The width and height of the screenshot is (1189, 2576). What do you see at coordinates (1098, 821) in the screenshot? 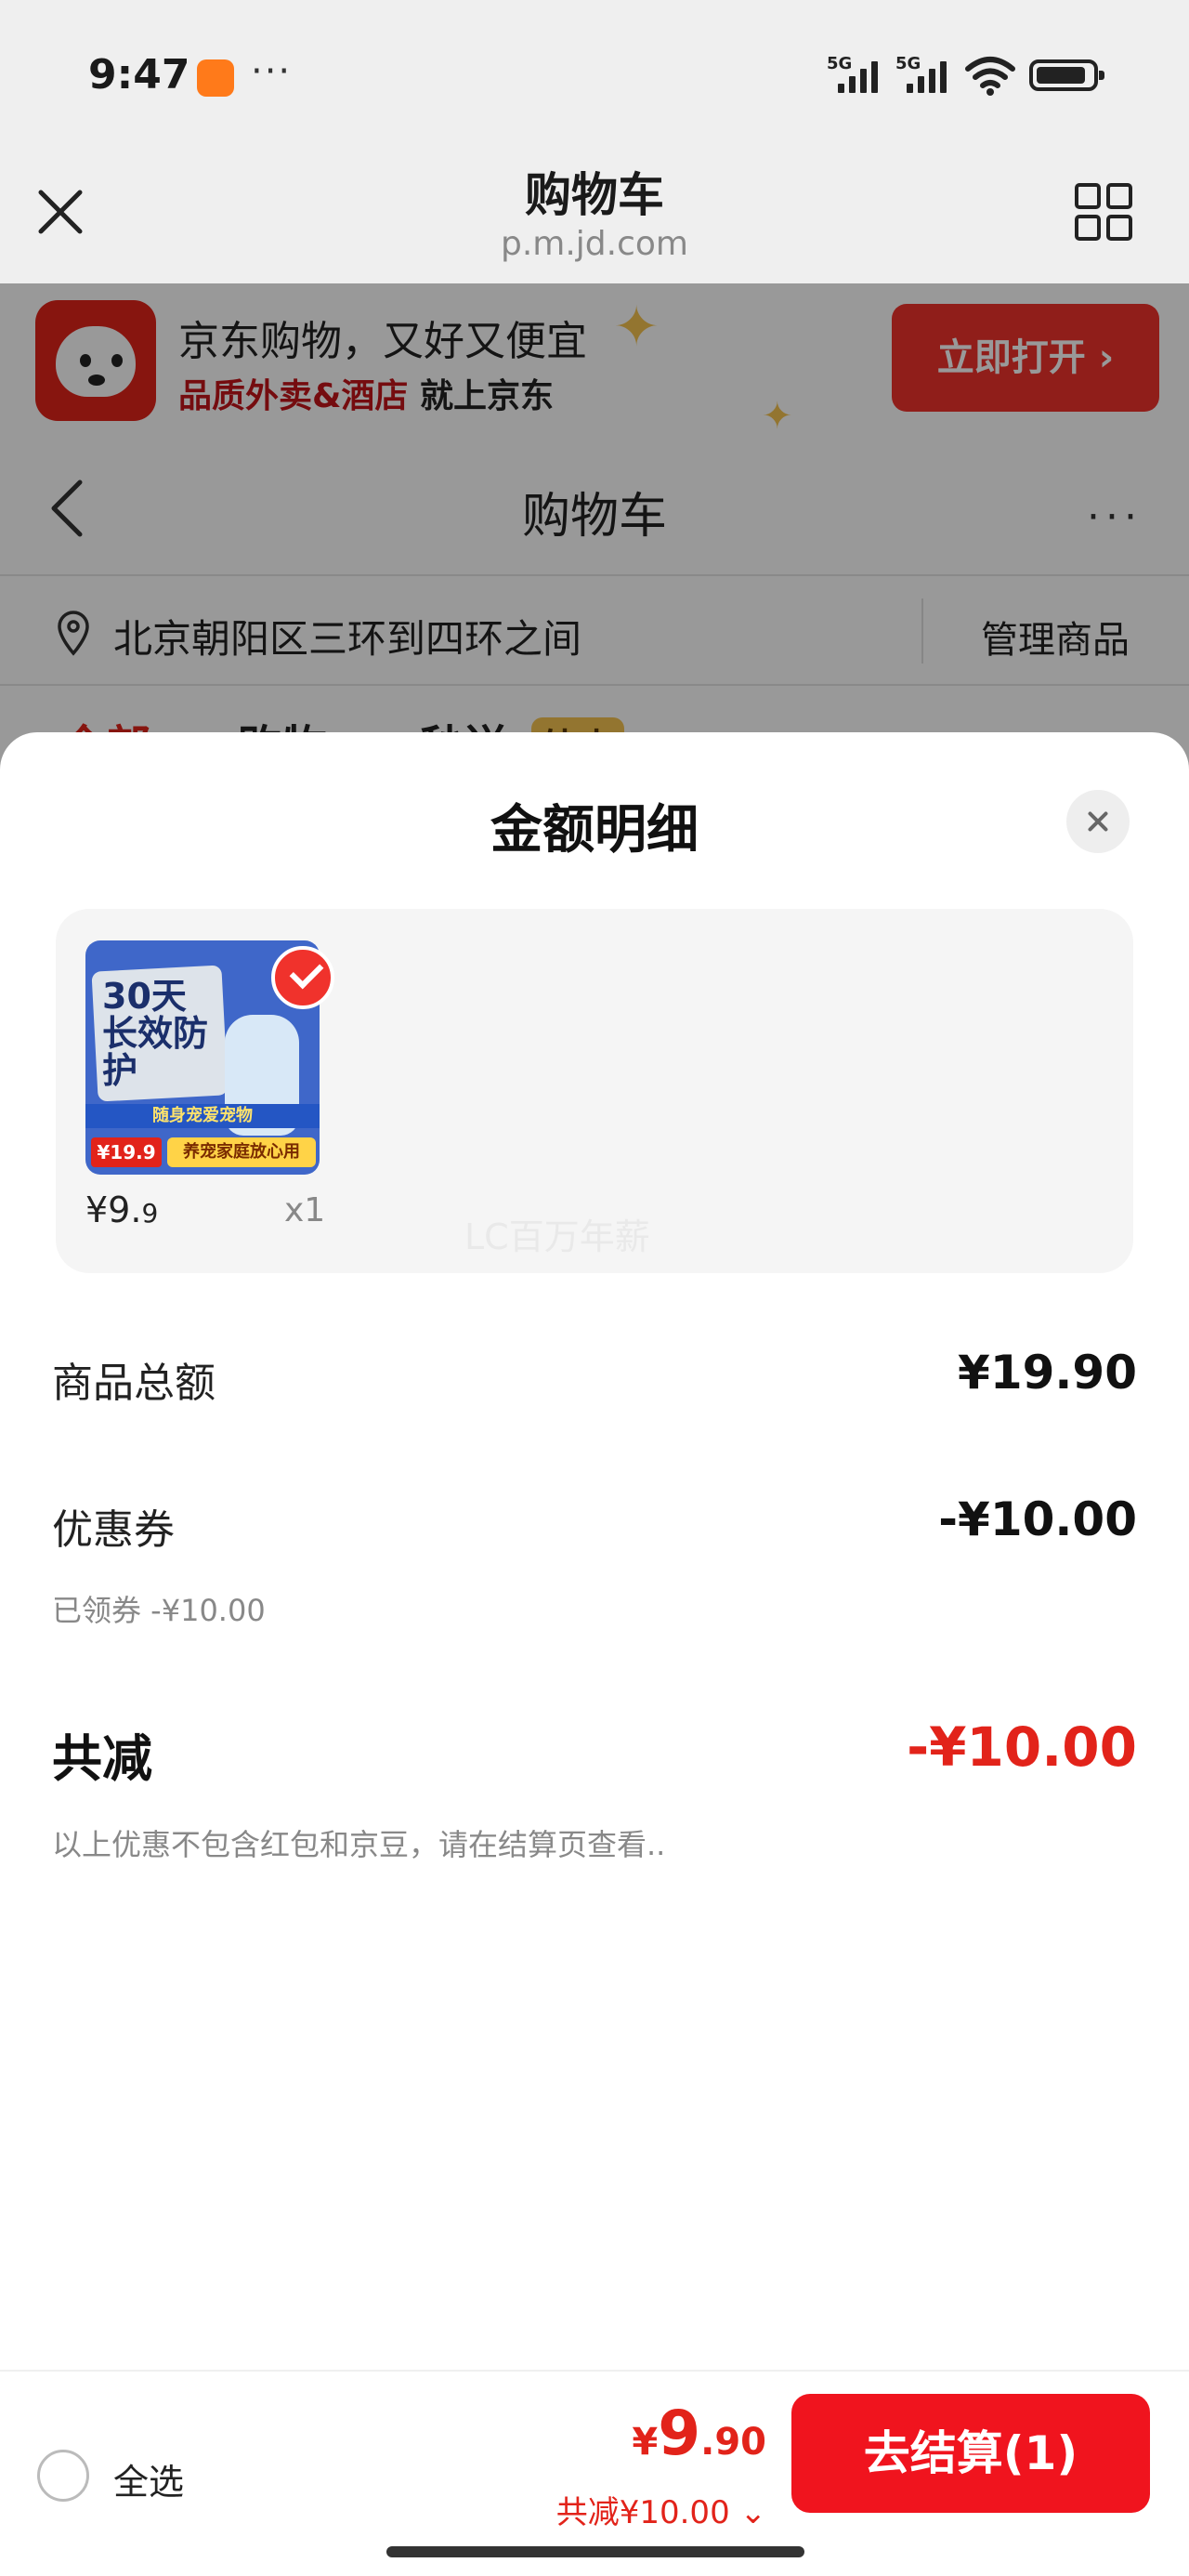
I see `close-sheet-button` at bounding box center [1098, 821].